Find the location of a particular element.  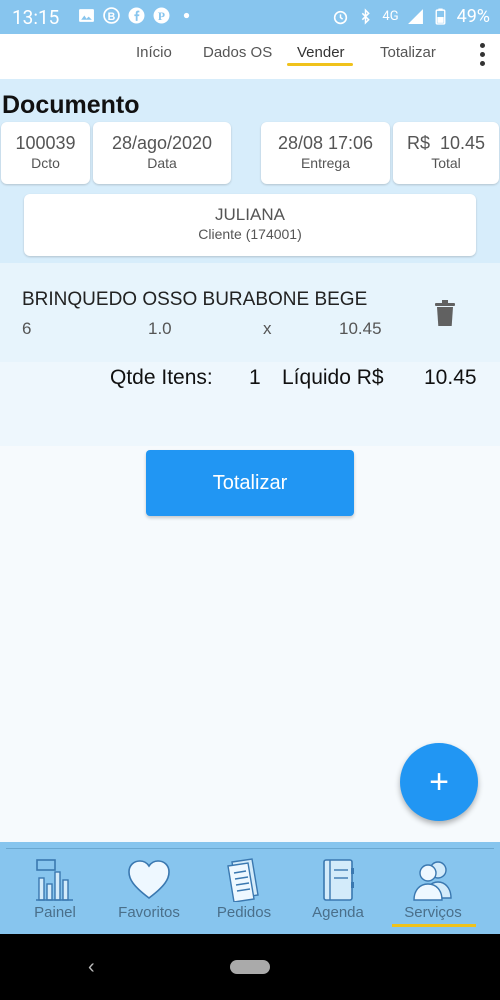

back-icon: ‹ is located at coordinates (91, 967).